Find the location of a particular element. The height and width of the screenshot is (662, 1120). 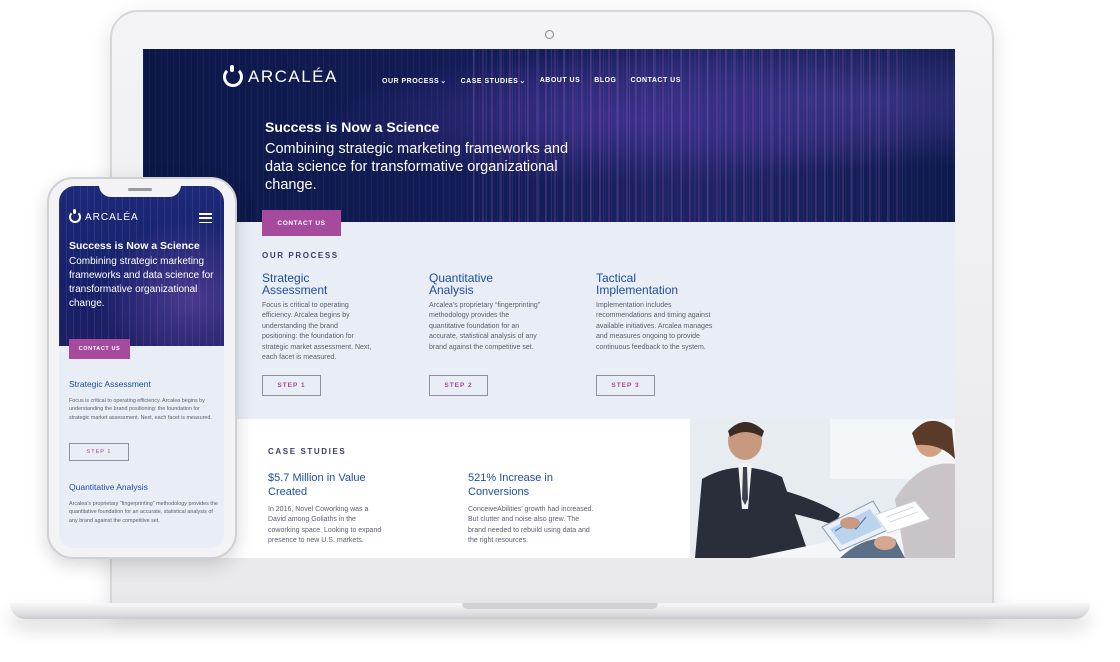

nav-item-contact-us: CONTACT US is located at coordinates (656, 81).